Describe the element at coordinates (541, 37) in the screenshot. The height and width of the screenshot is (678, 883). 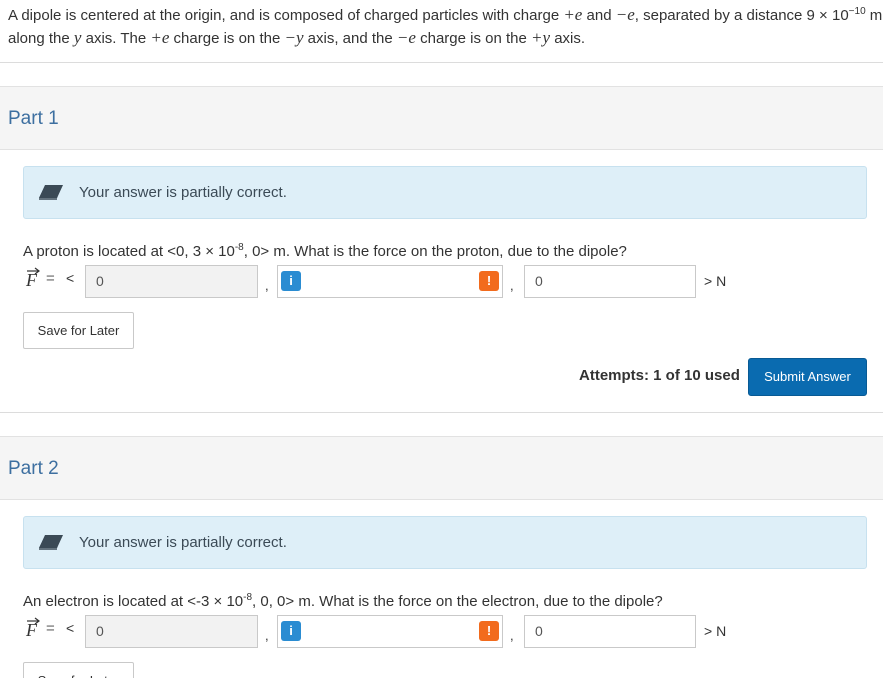
I see `question-axis: +y` at that location.